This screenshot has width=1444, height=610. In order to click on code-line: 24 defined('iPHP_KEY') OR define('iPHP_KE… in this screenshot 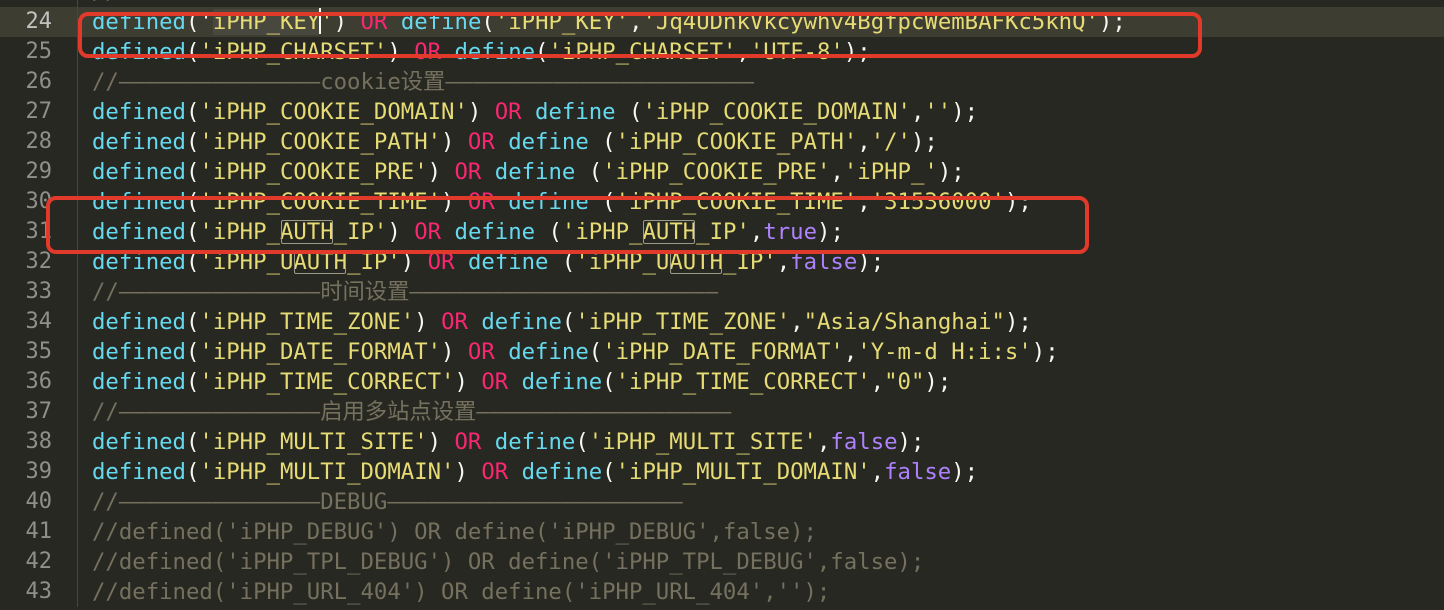, I will do `click(722, 22)`.